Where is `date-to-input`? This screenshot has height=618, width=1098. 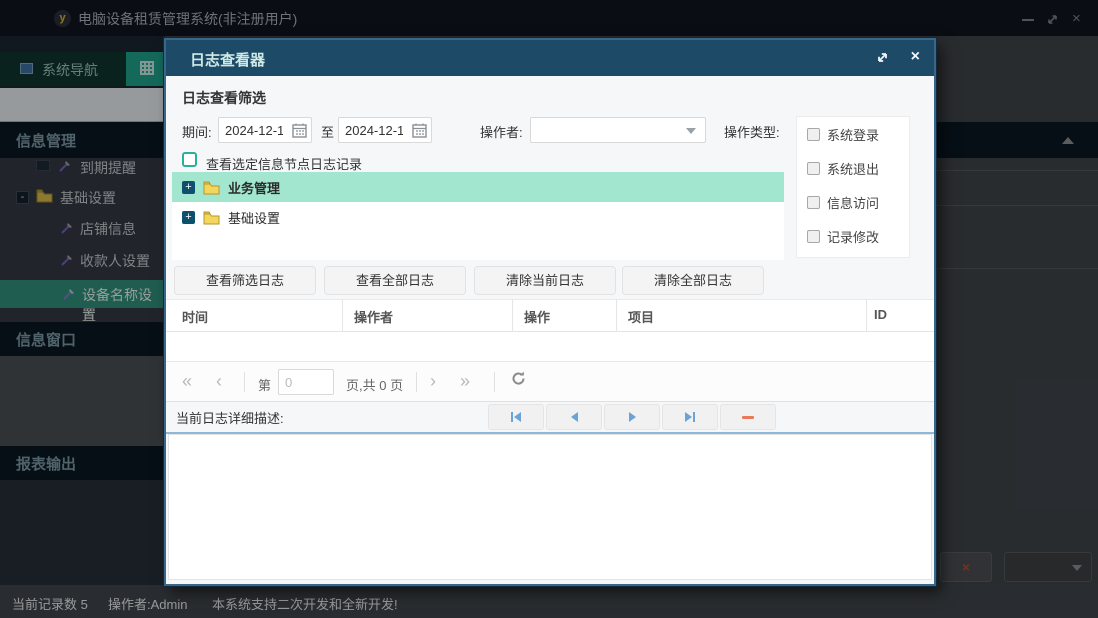 date-to-input is located at coordinates (374, 130).